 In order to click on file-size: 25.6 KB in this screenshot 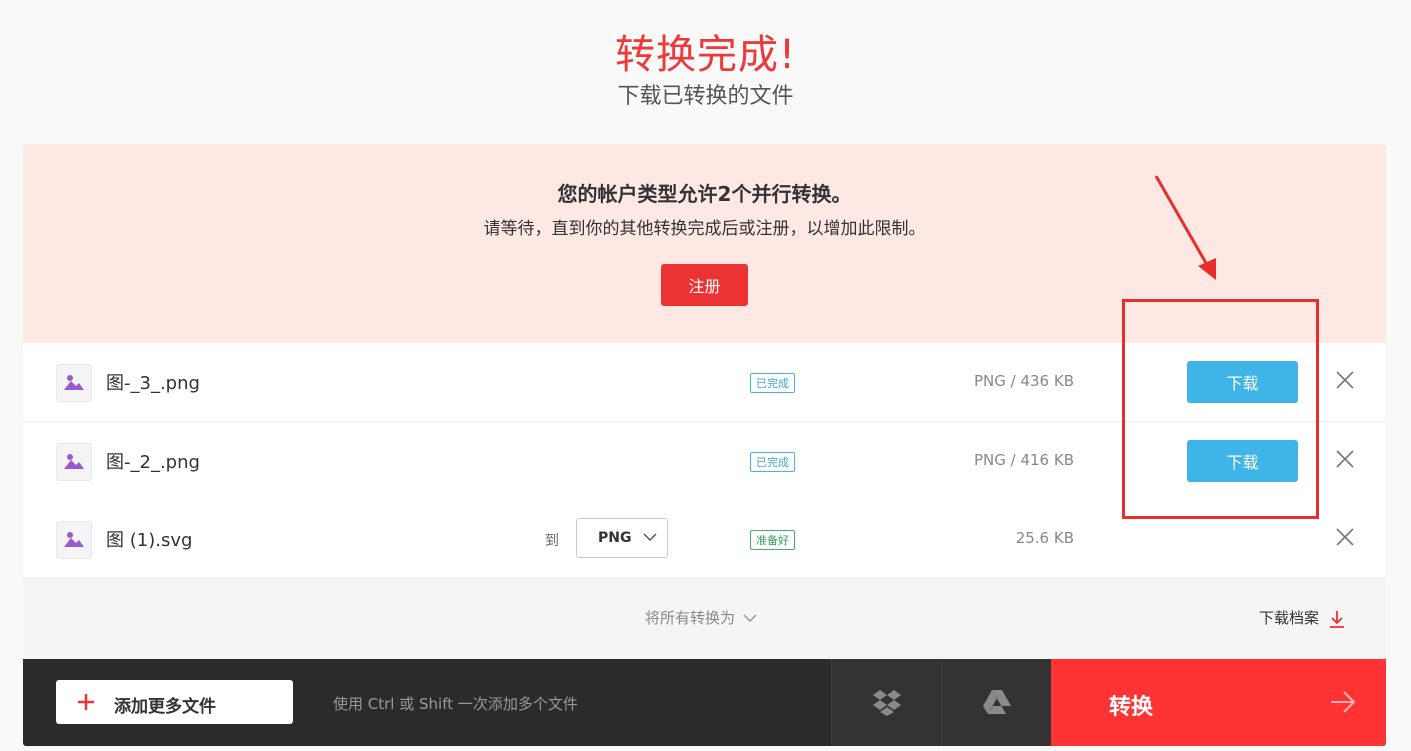, I will do `click(1044, 538)`.